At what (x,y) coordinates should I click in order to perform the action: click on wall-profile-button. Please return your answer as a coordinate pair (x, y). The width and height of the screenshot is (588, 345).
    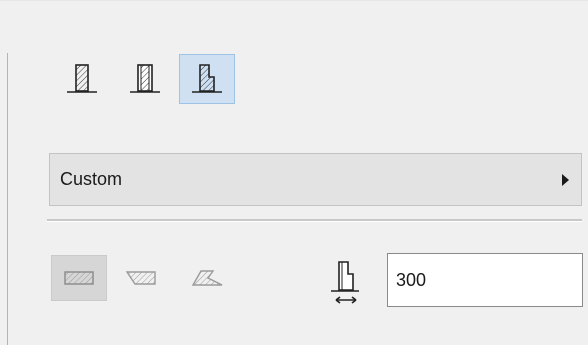
    Looking at the image, I should click on (207, 79).